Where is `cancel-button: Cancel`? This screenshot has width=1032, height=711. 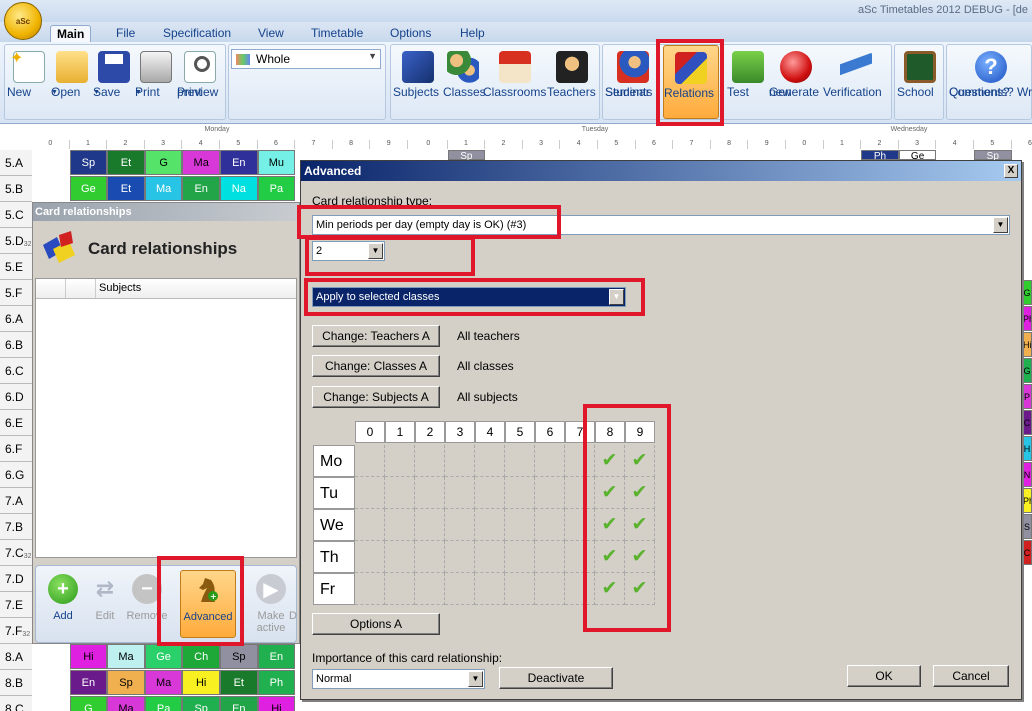 cancel-button: Cancel is located at coordinates (971, 676).